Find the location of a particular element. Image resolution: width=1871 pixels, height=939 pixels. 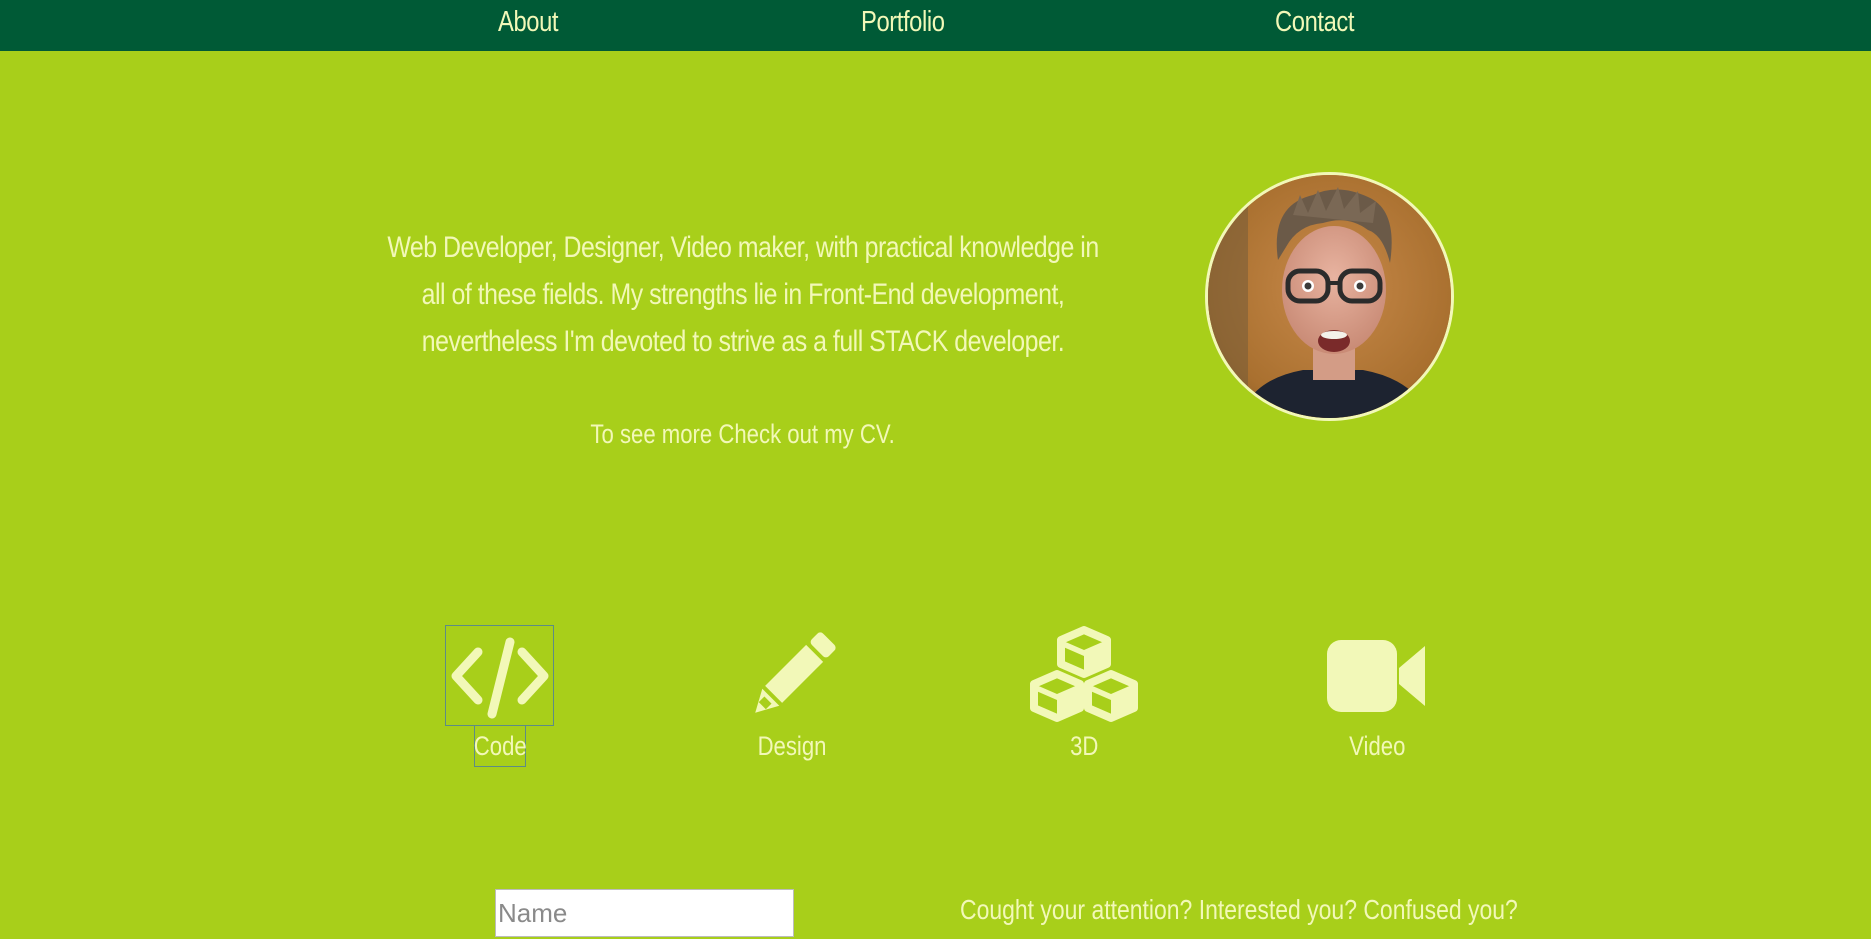

skill-label-code: Code is located at coordinates (500, 746).